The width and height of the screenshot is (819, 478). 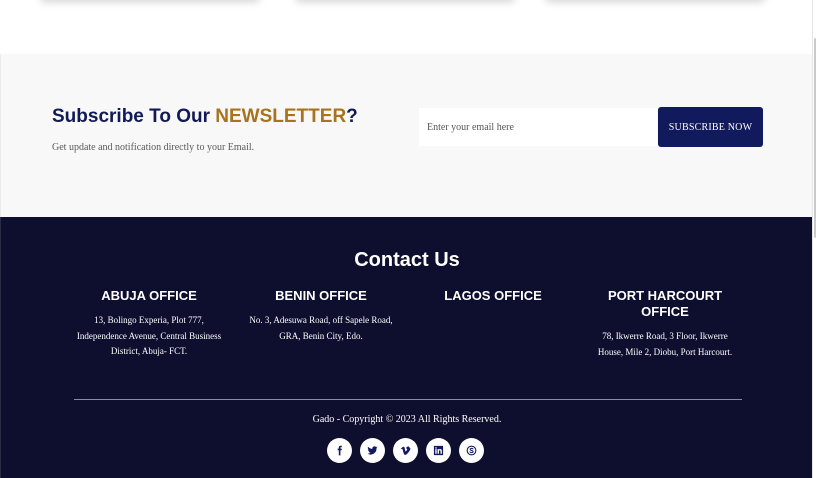 What do you see at coordinates (665, 303) in the screenshot?
I see `office-name: PORT HARCOURT OFFICE` at bounding box center [665, 303].